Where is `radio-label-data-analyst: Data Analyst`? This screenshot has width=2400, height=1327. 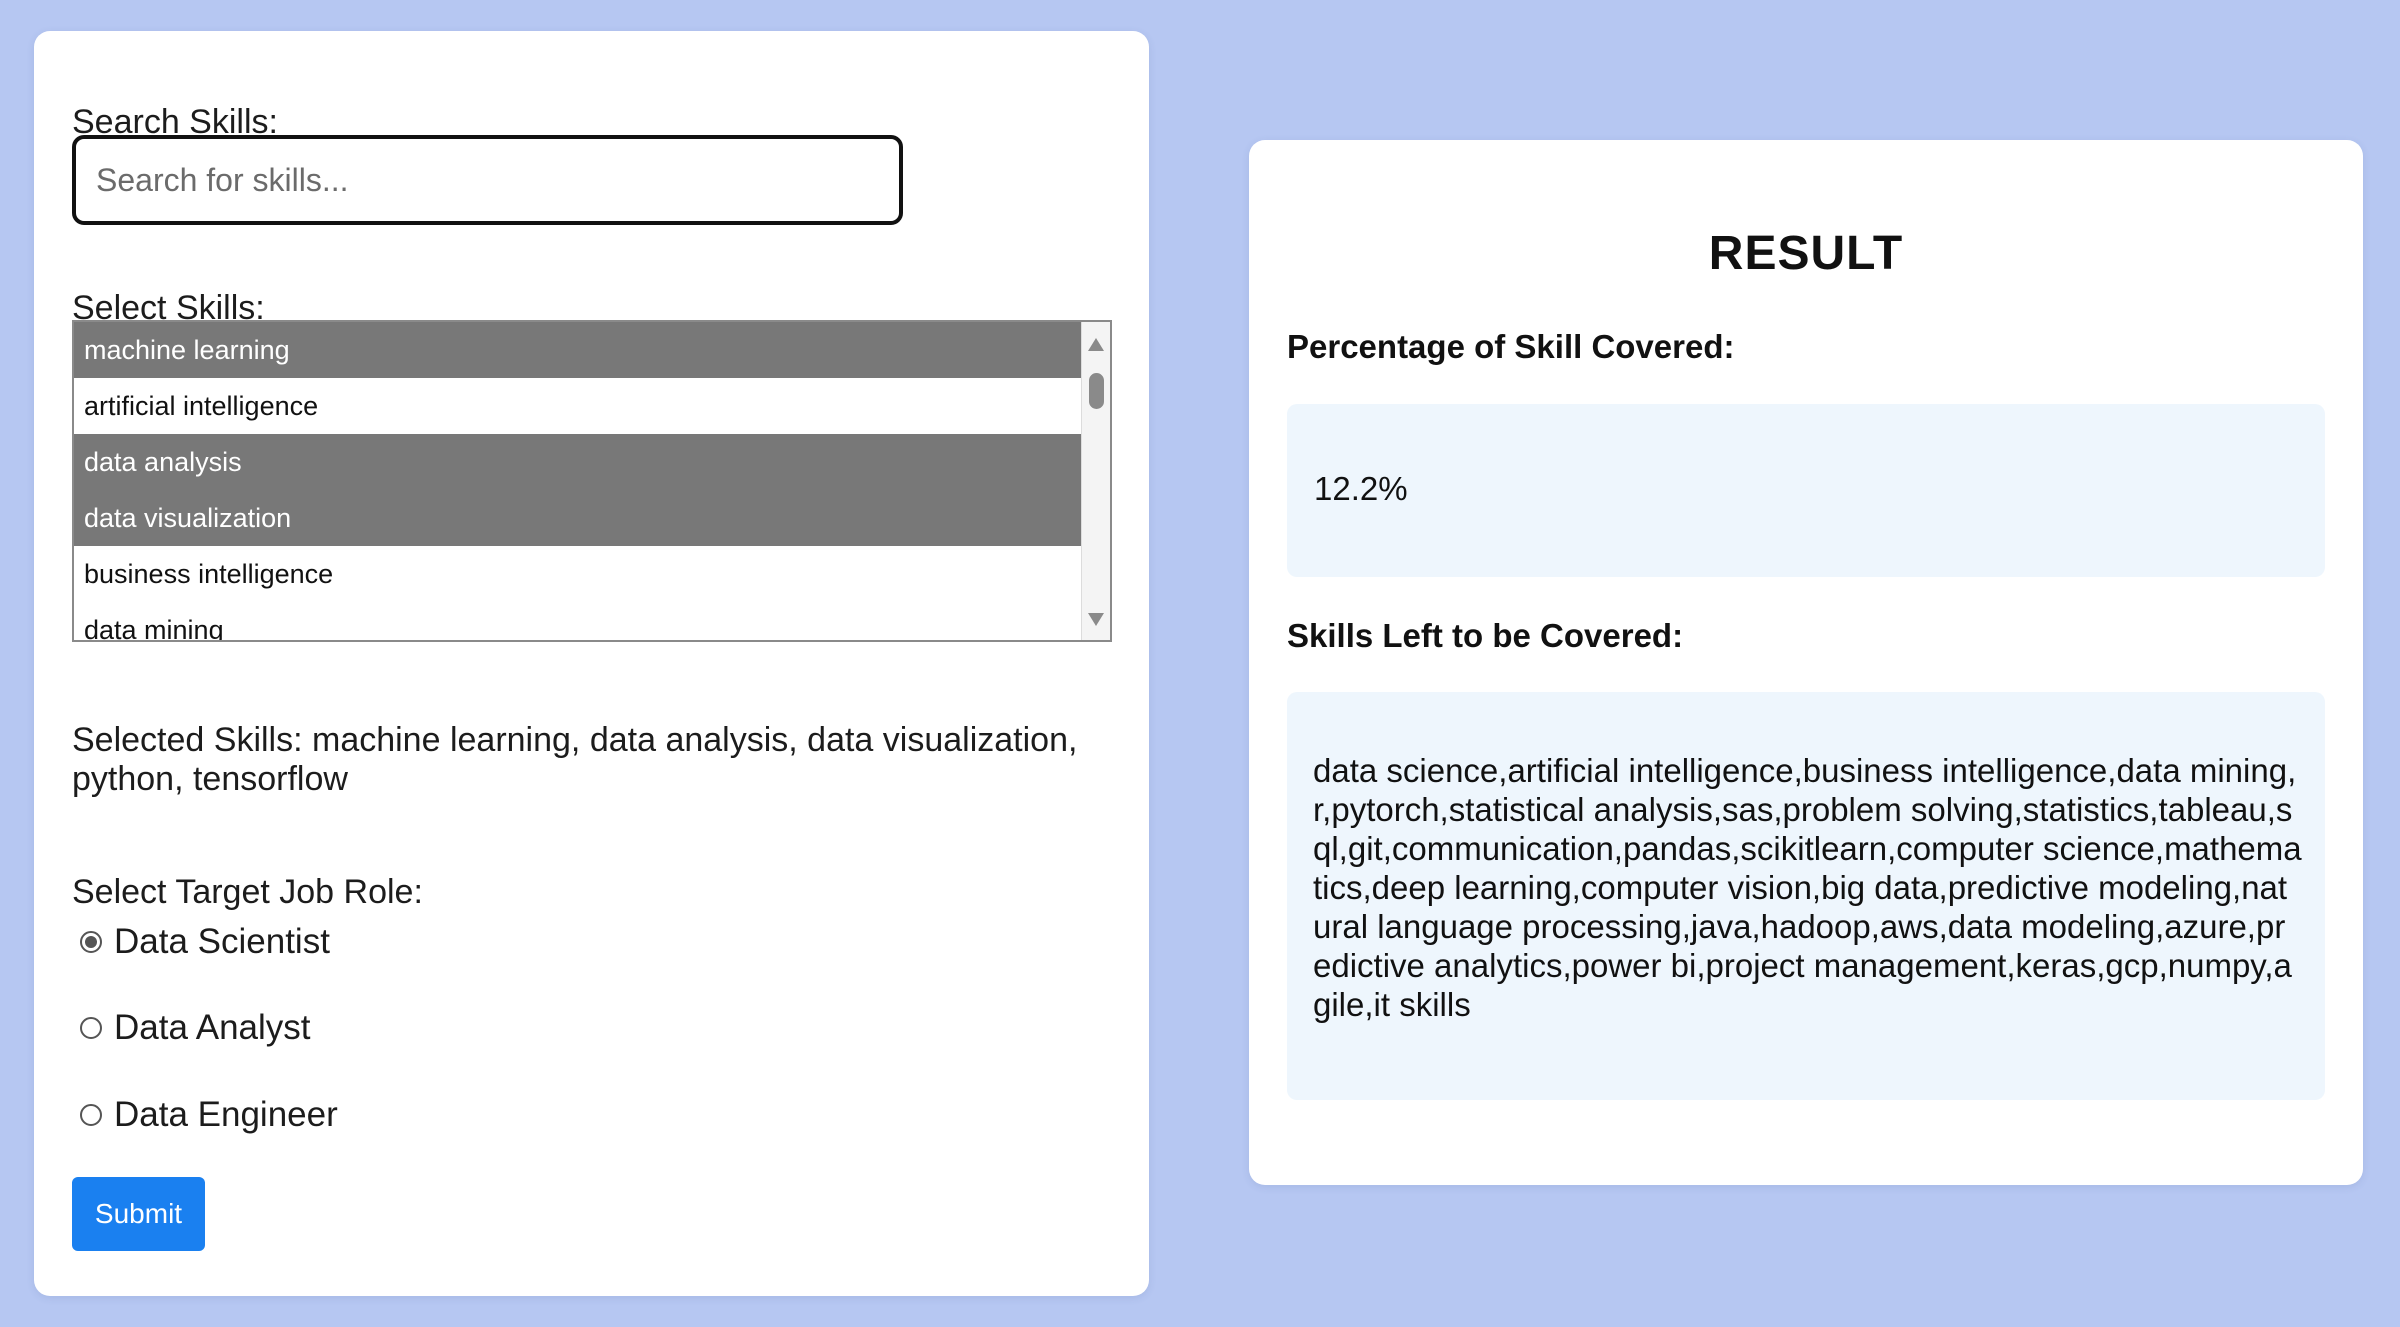 radio-label-data-analyst: Data Analyst is located at coordinates (212, 1027).